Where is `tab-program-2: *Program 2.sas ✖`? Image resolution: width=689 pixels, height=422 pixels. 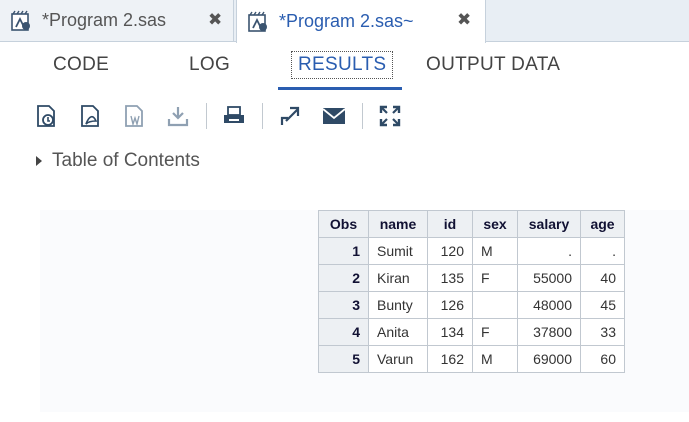 tab-program-2: *Program 2.sas ✖ is located at coordinates (117, 20).